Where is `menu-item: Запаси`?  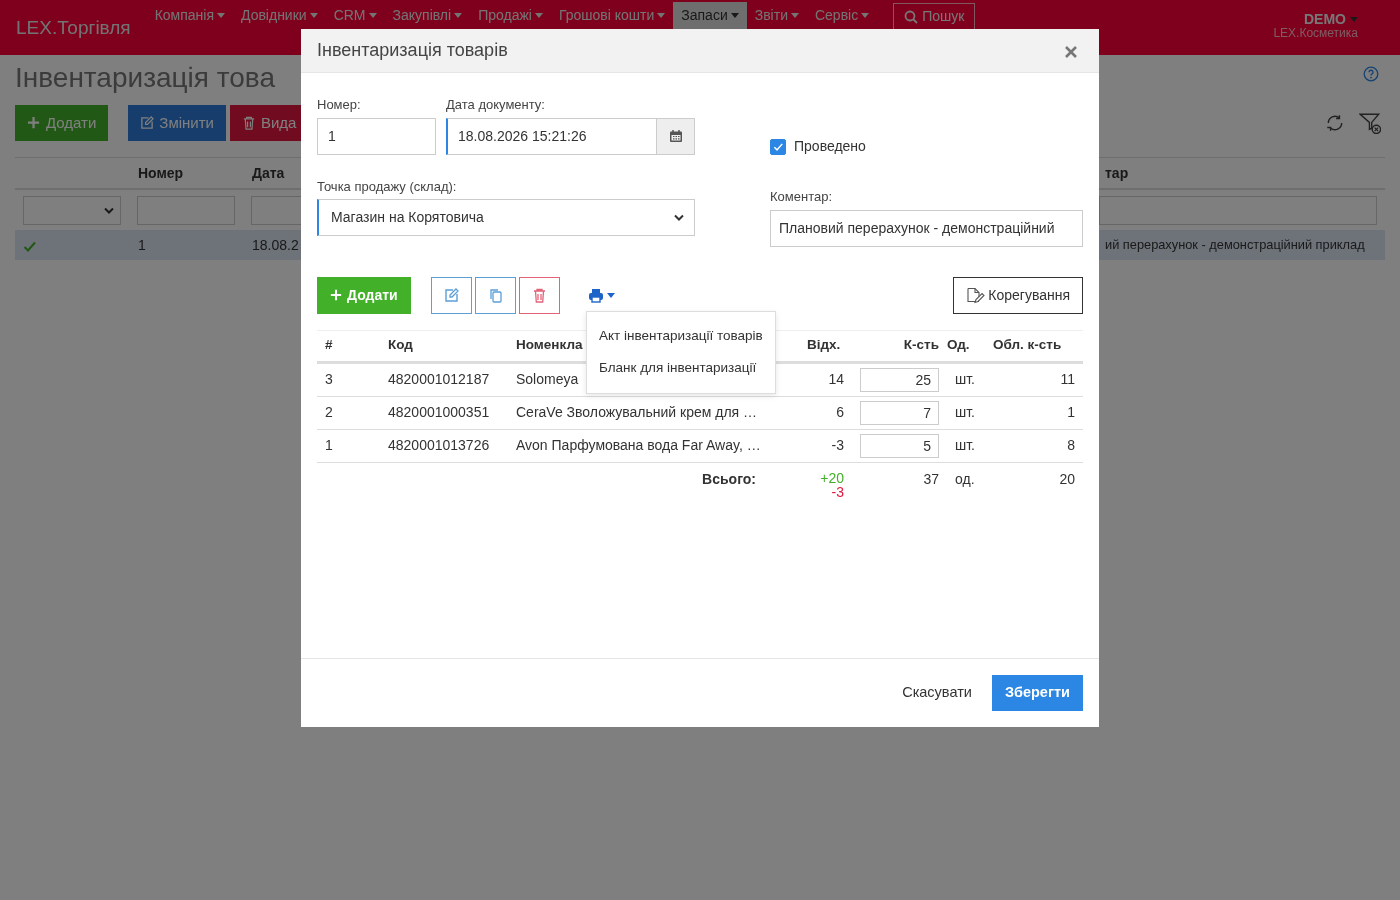 menu-item: Запаси is located at coordinates (710, 15).